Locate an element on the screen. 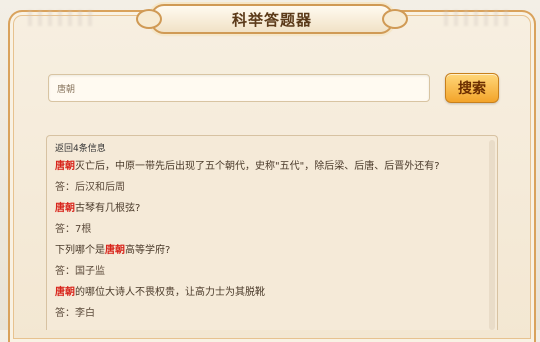  title-plaque: 科举答题器 is located at coordinates (272, 19).